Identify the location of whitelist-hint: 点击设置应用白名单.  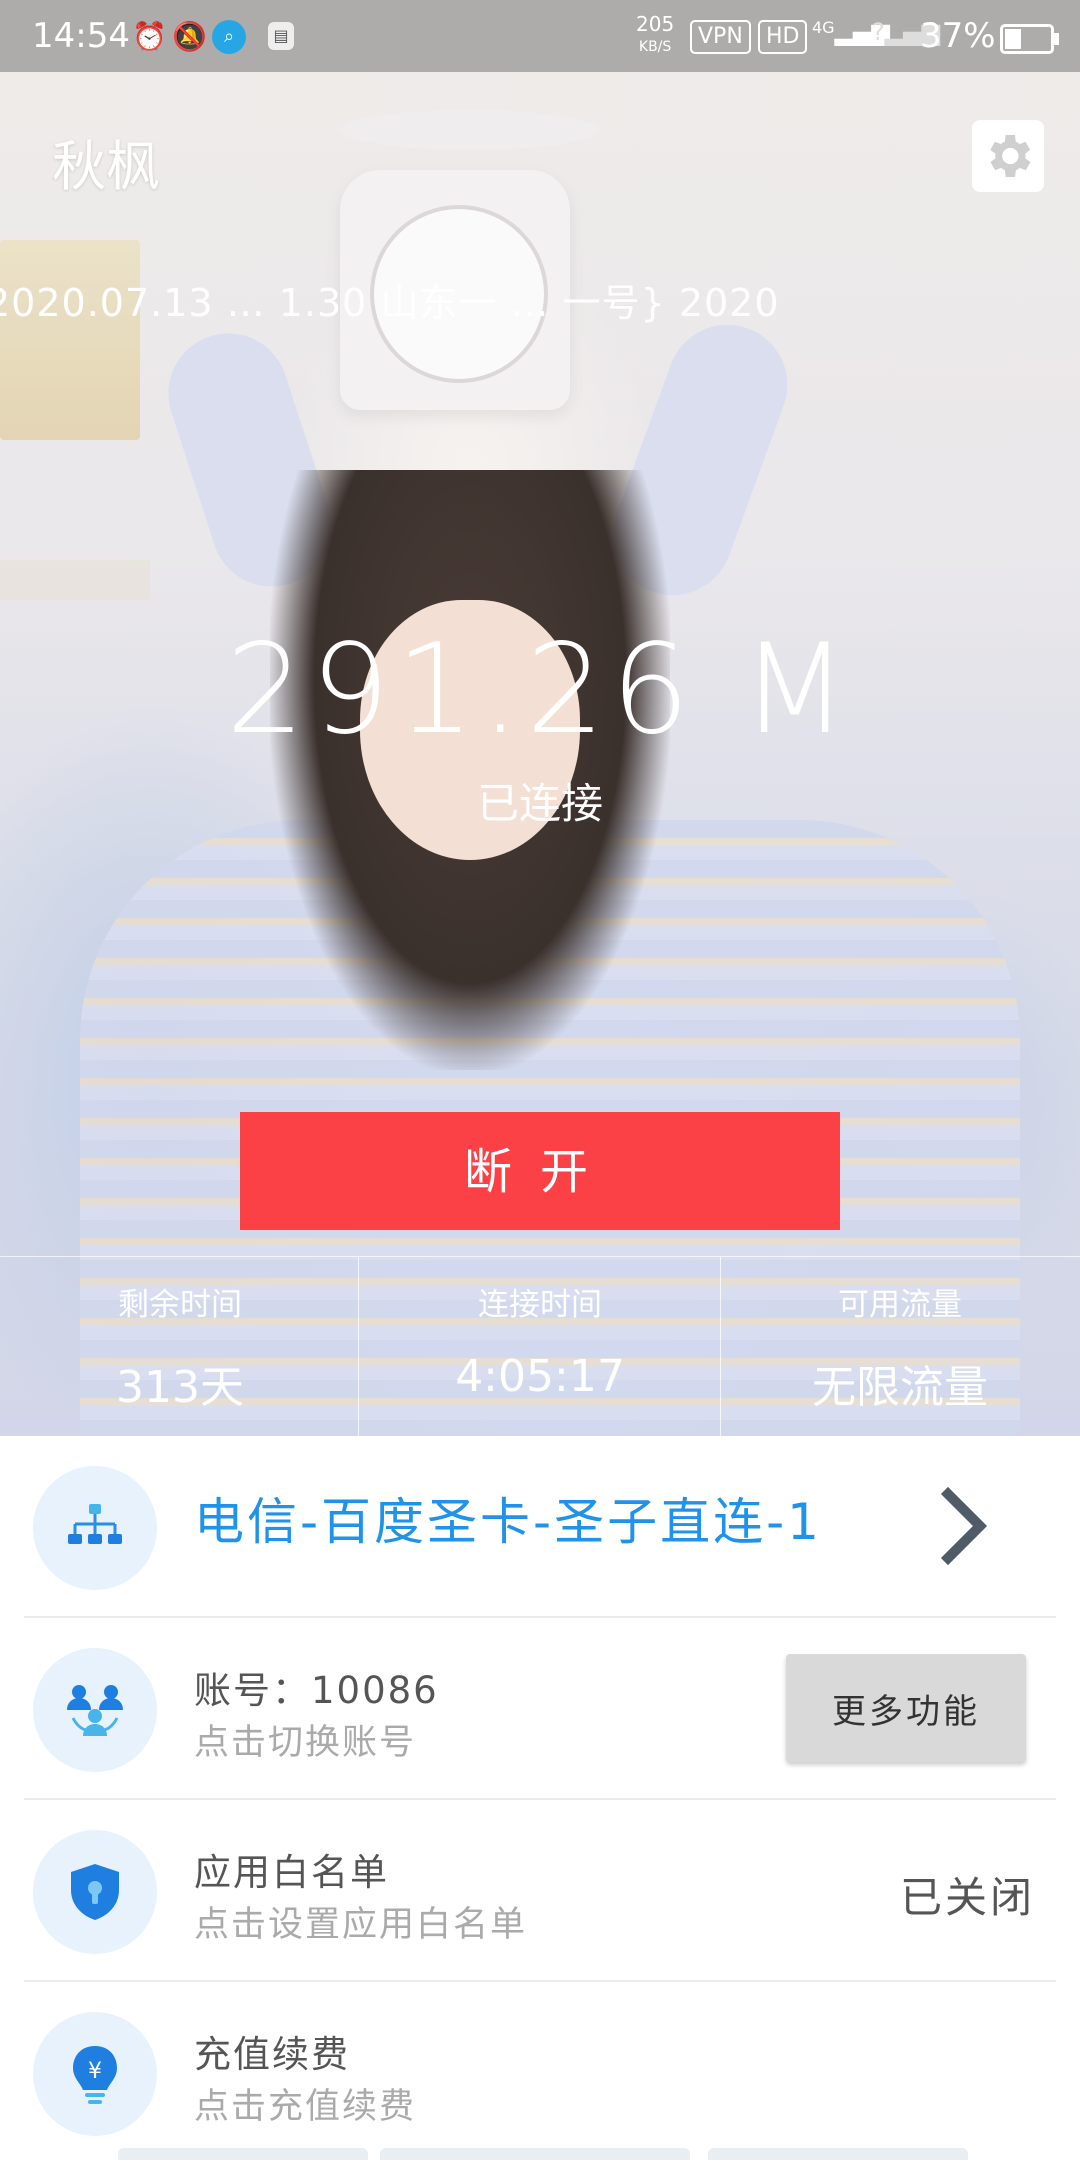
(361, 1925).